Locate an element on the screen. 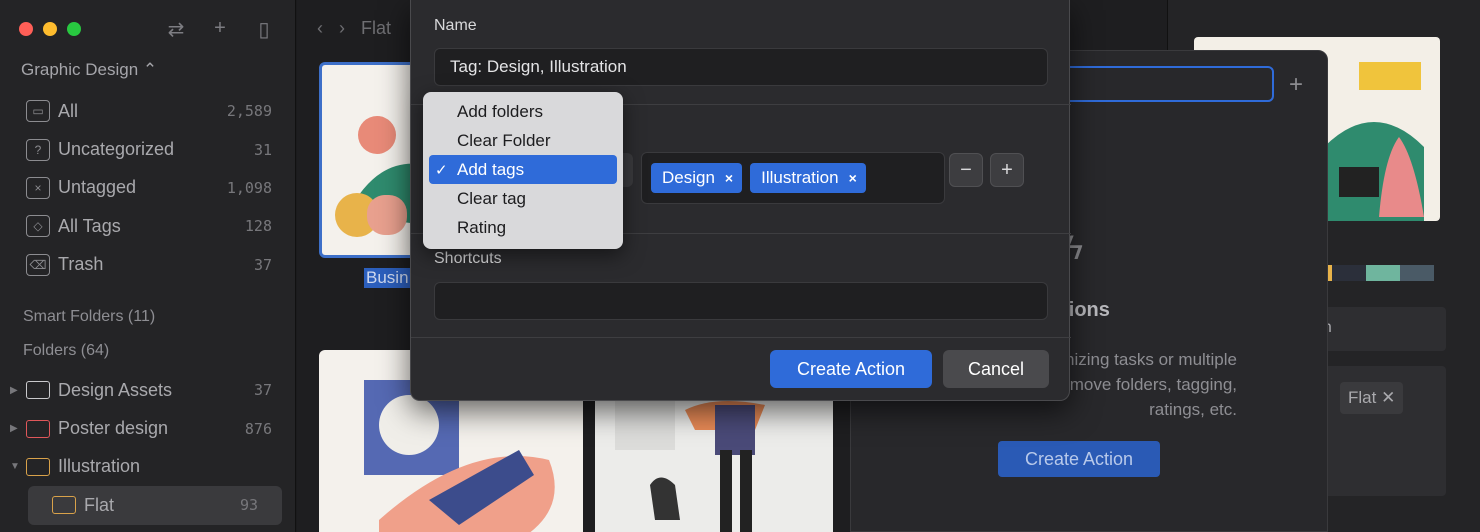 This screenshot has height=532, width=1480. untagged-icon: × is located at coordinates (38, 187).